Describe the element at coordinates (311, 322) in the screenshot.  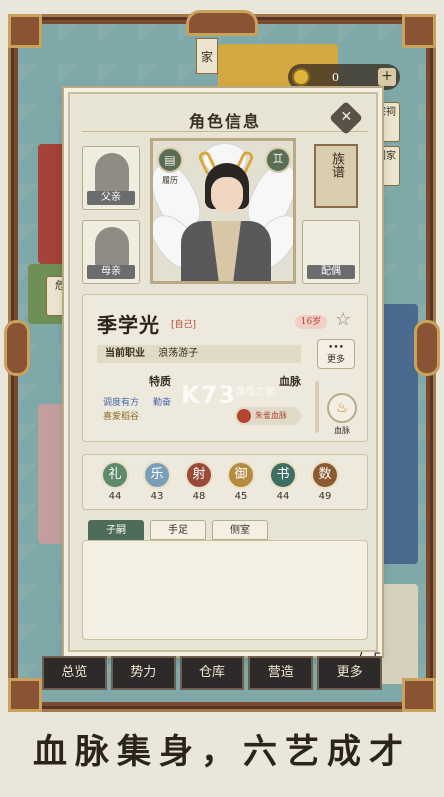
I see `age-badge: 16岁` at that location.